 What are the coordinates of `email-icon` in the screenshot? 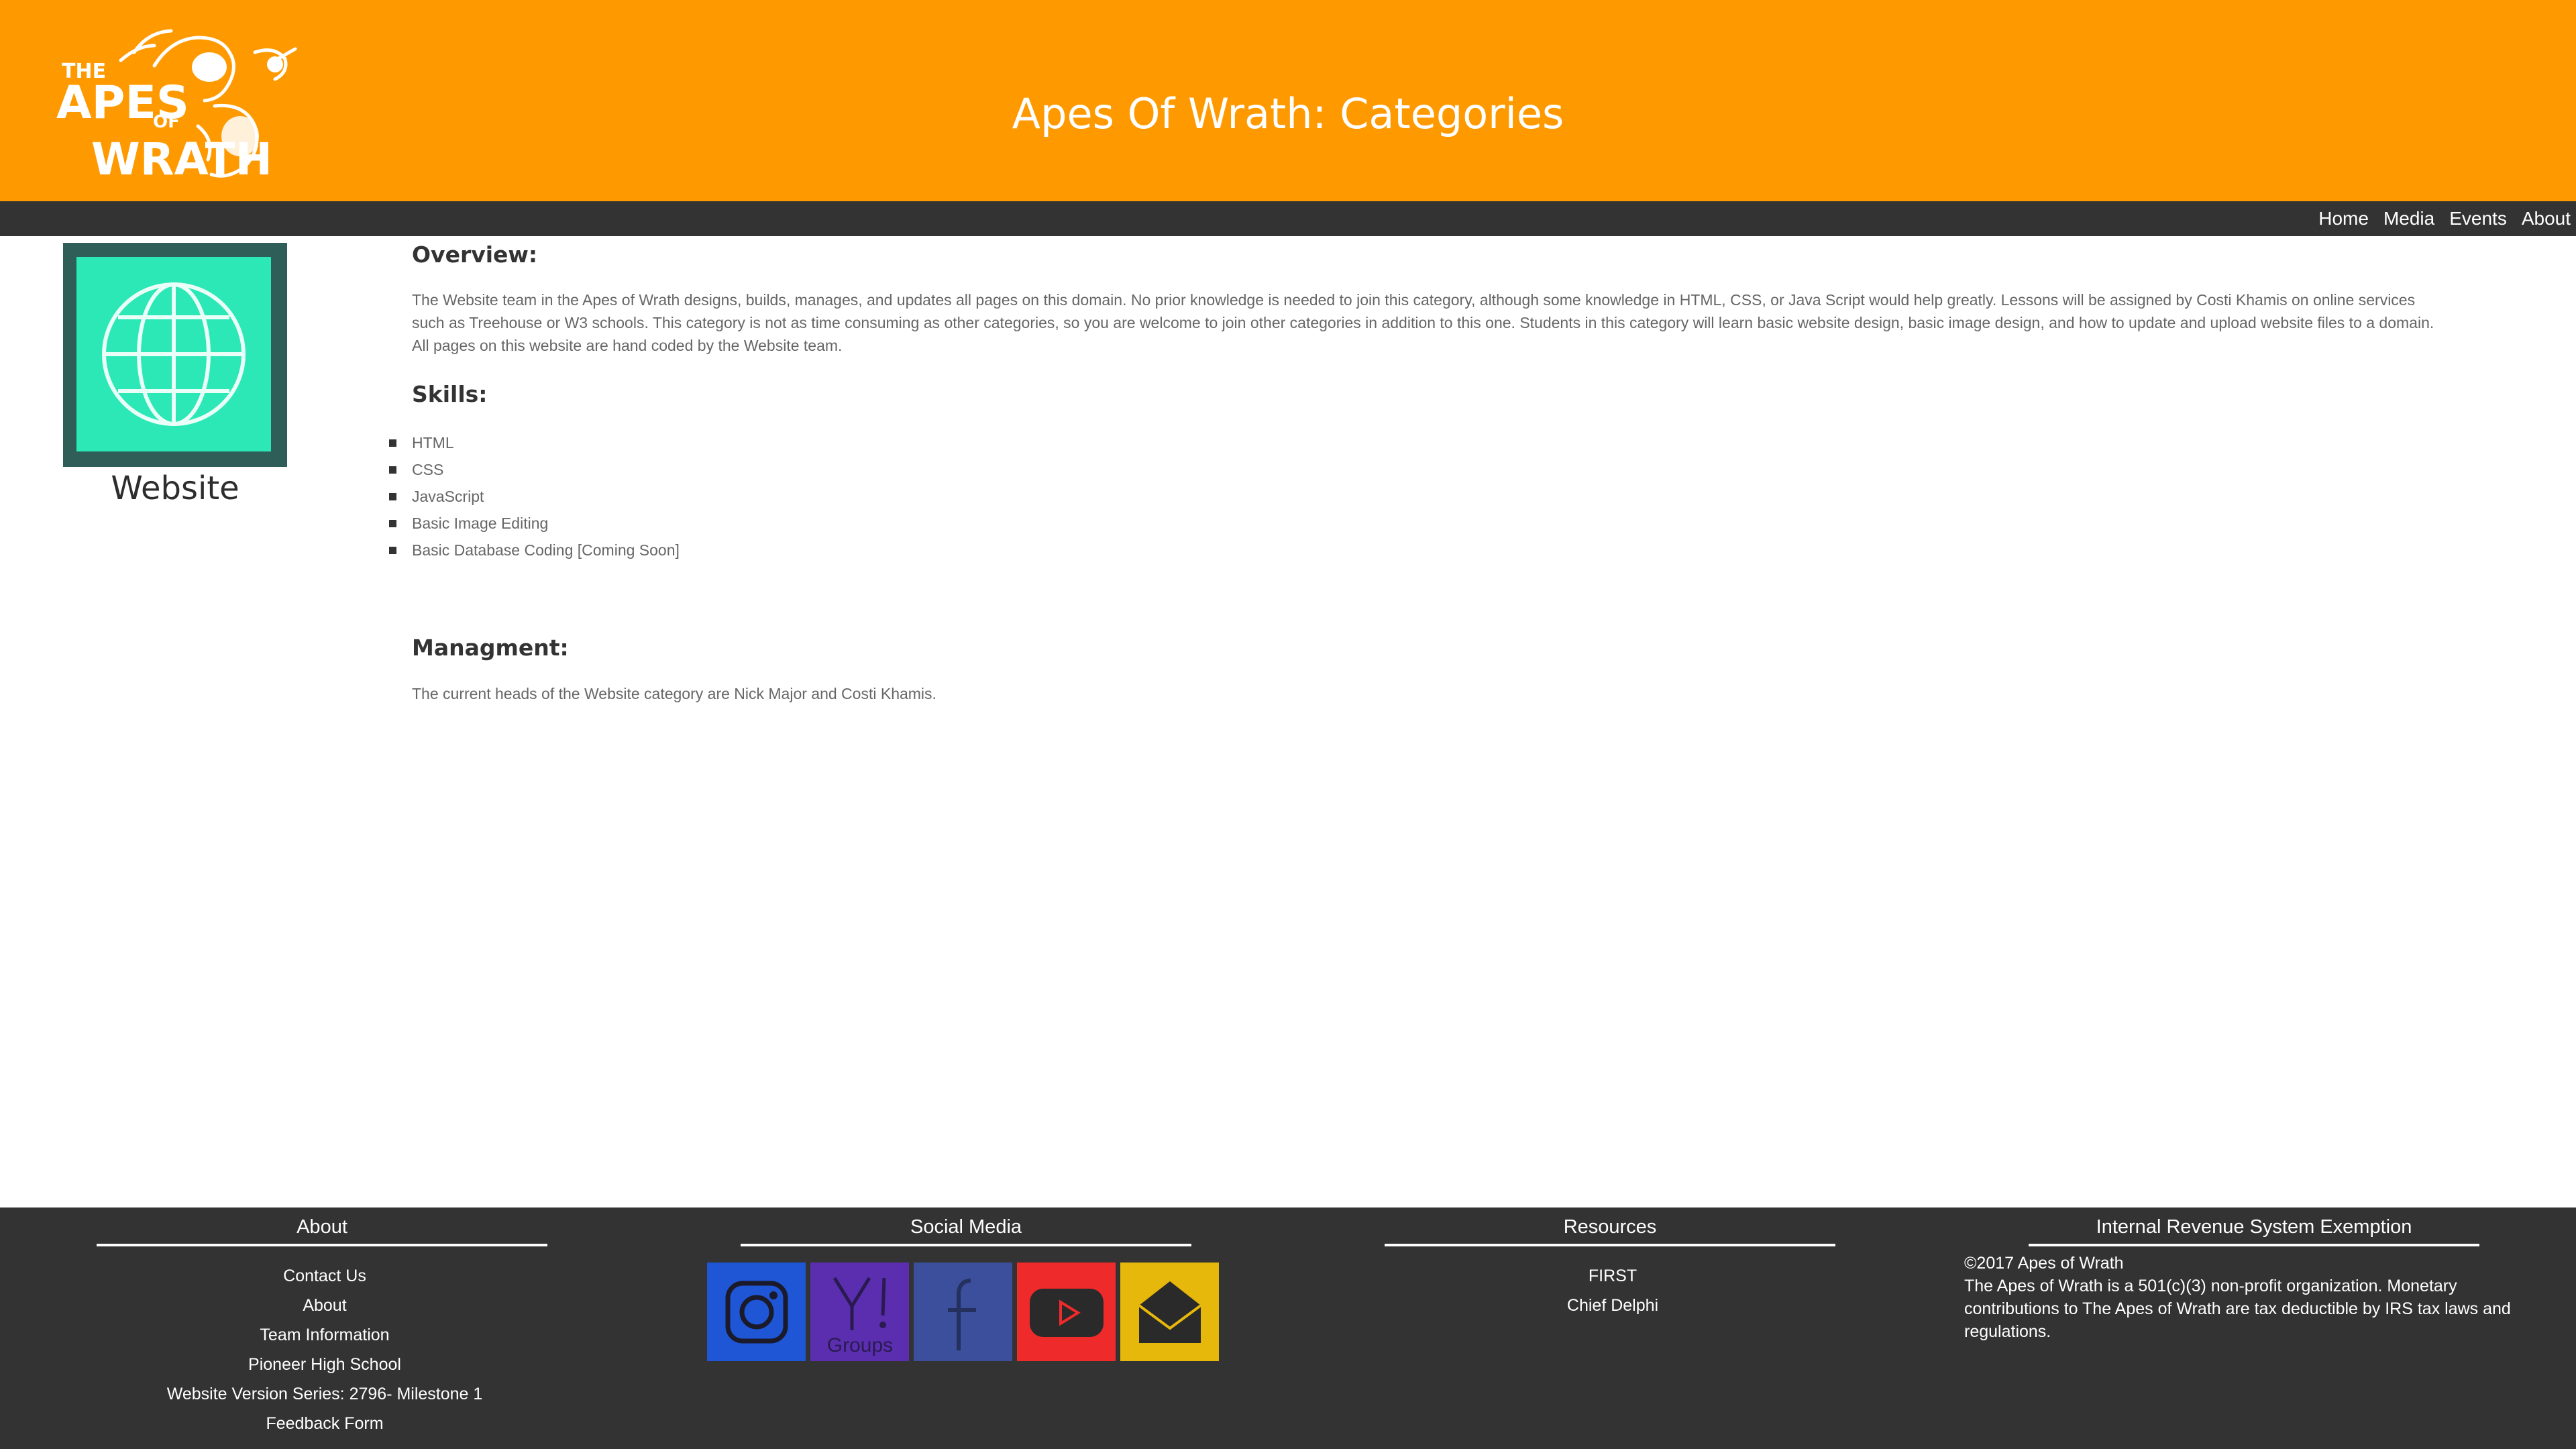 It's located at (1169, 1312).